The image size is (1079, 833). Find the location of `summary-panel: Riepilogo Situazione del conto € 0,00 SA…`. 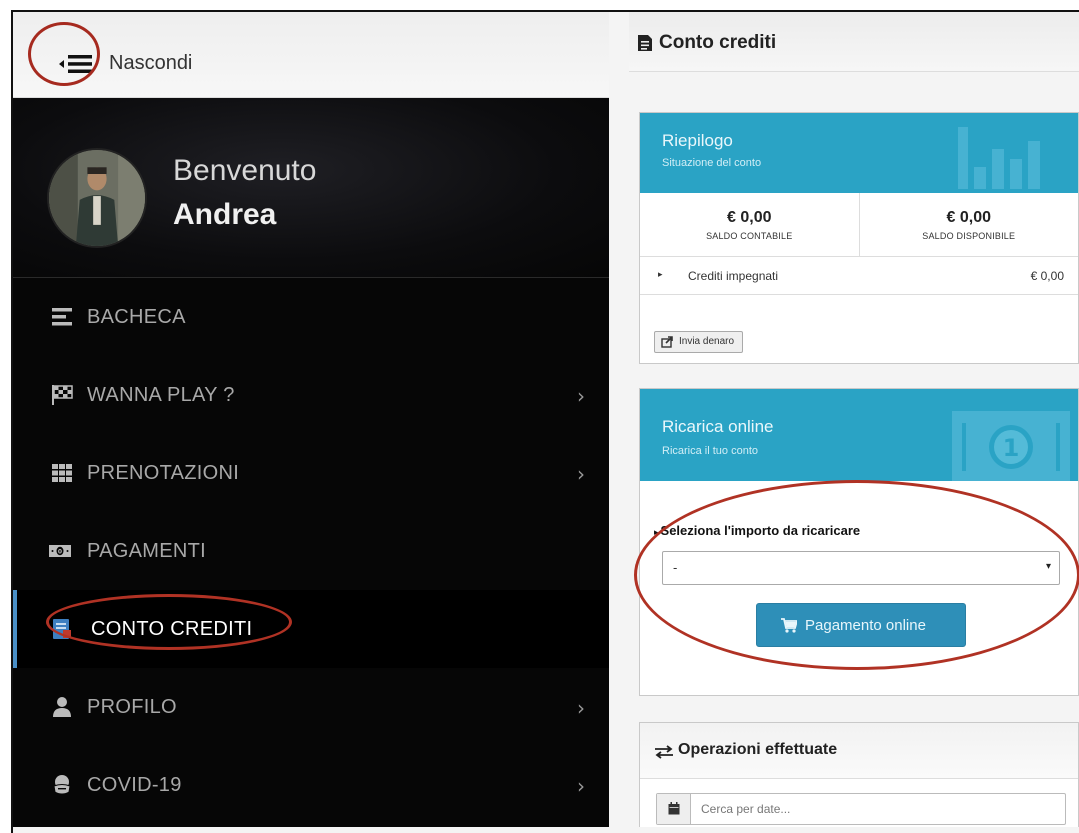

summary-panel: Riepilogo Situazione del conto € 0,00 SA… is located at coordinates (859, 238).